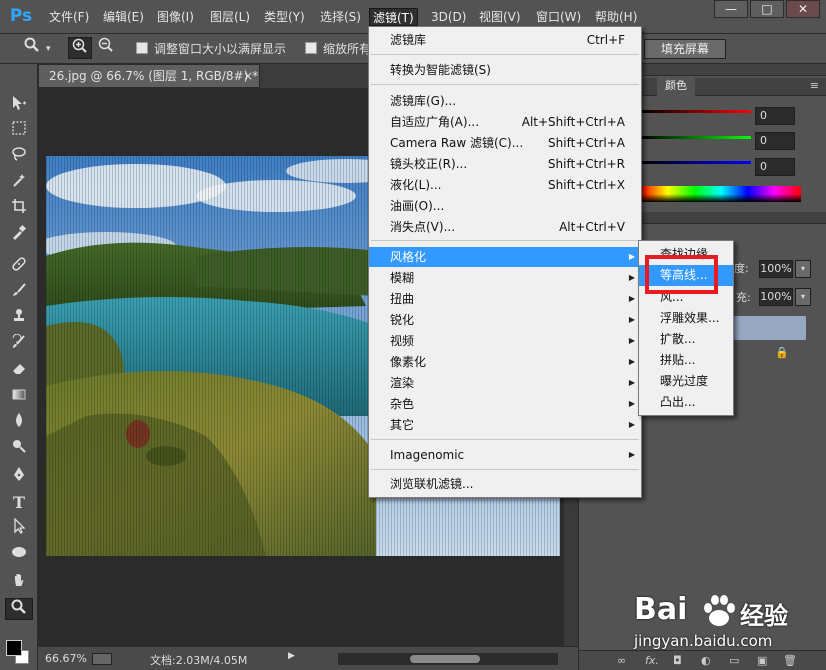  I want to click on status-preview-icon, so click(102, 659).